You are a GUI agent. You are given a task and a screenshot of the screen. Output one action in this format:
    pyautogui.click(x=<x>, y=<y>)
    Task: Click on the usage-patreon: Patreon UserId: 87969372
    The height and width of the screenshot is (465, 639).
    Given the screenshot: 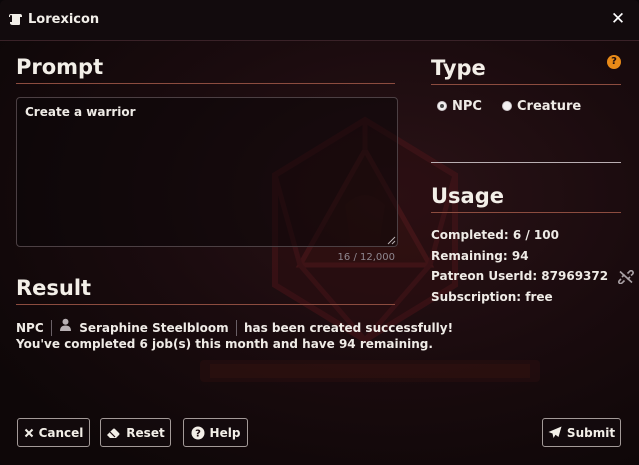 What is the action you would take?
    pyautogui.click(x=533, y=276)
    